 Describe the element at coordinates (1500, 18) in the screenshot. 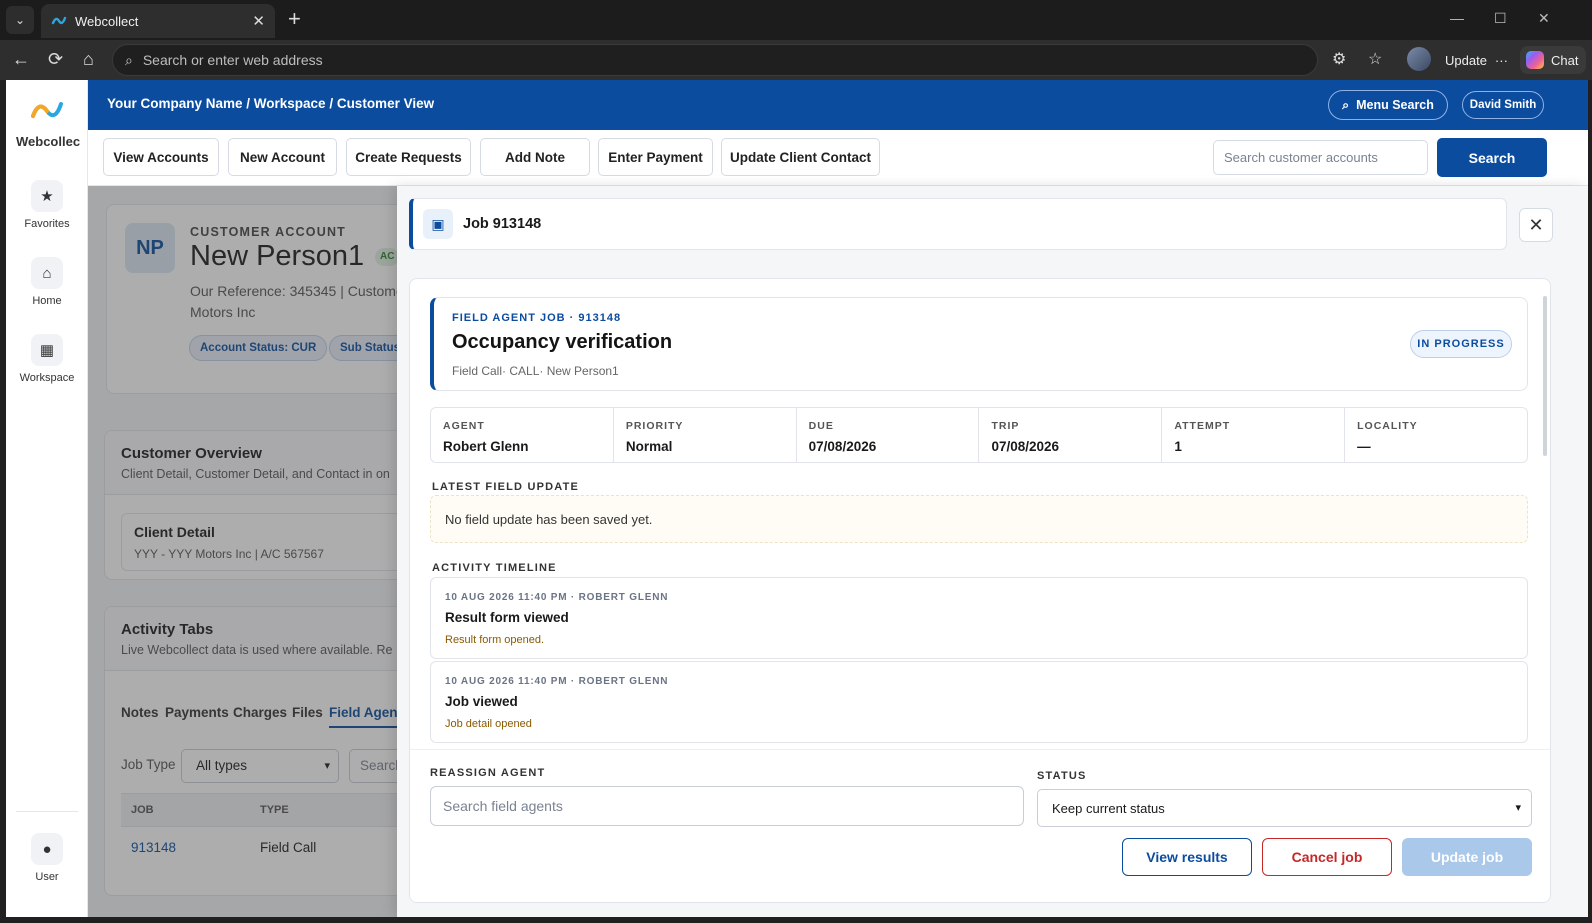

I see `maximize-icon: ☐` at that location.